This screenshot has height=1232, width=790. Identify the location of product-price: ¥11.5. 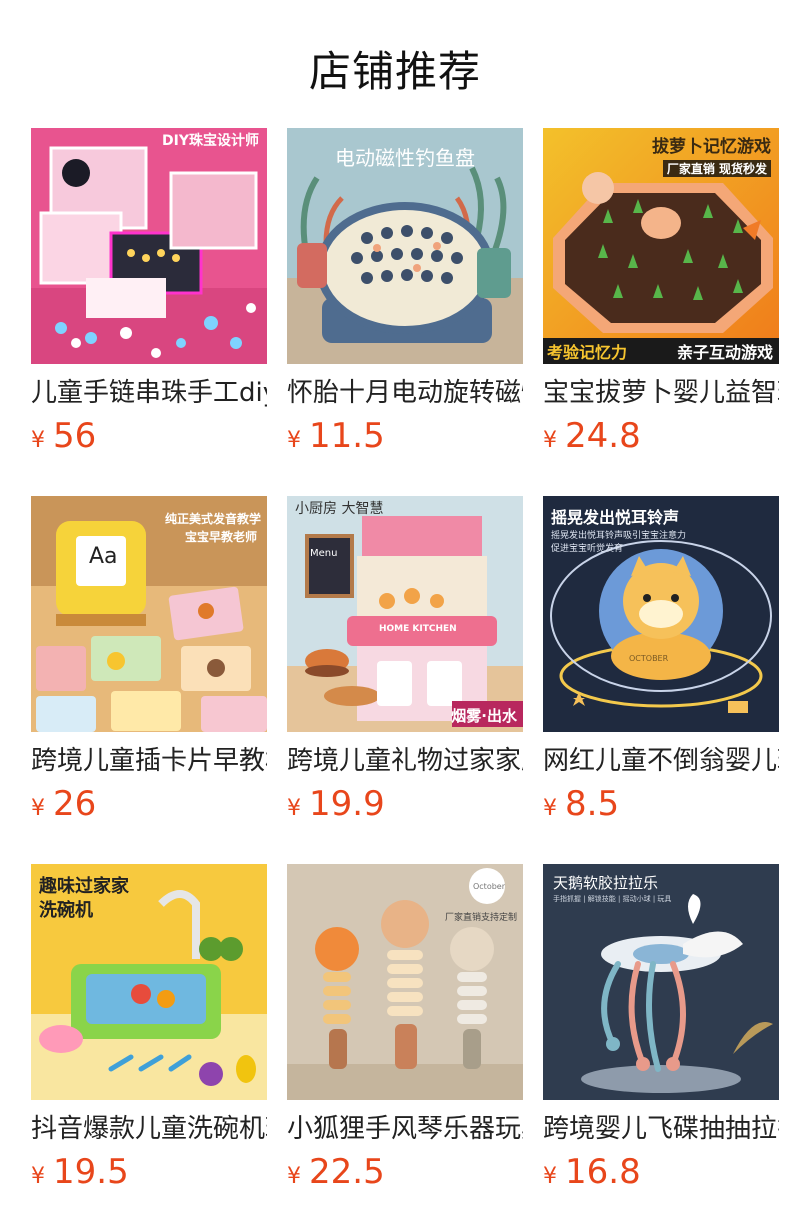
(336, 439).